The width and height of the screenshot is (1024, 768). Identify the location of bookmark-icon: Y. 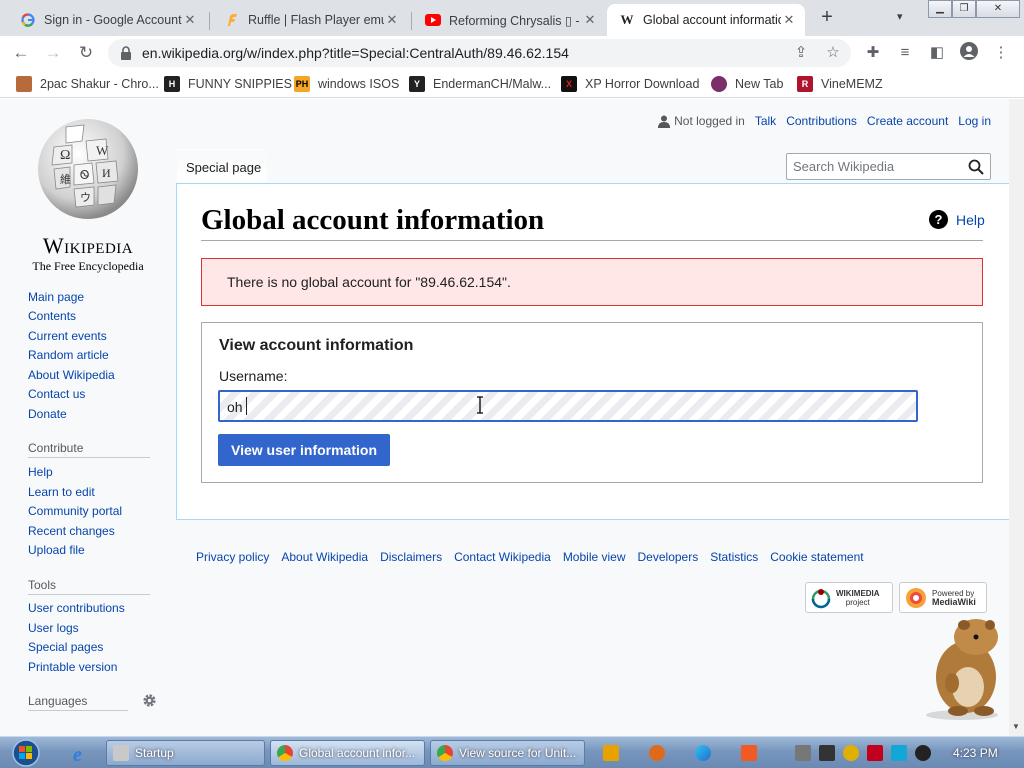
(417, 84).